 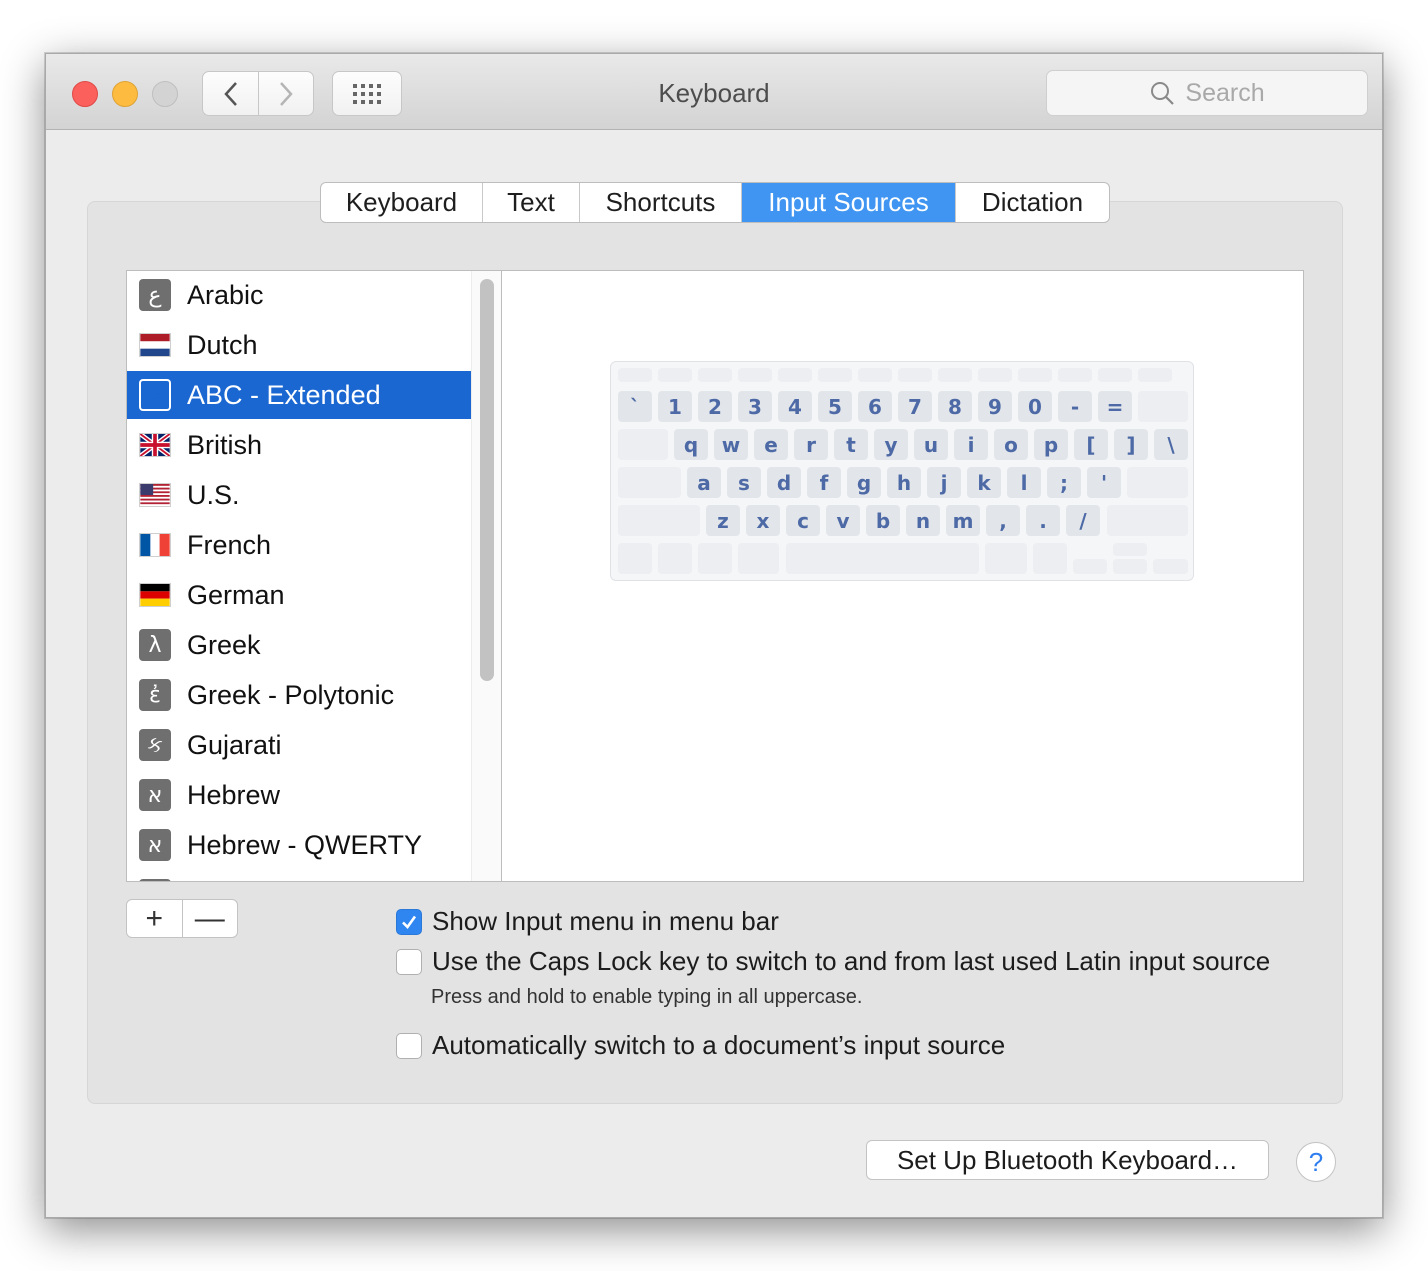 What do you see at coordinates (731, 444) in the screenshot?
I see `keyboard-key: w` at bounding box center [731, 444].